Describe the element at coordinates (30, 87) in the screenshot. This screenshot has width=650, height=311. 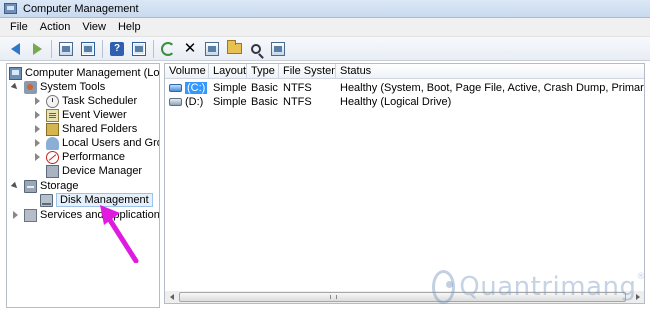
I see `system-tools-icon` at that location.